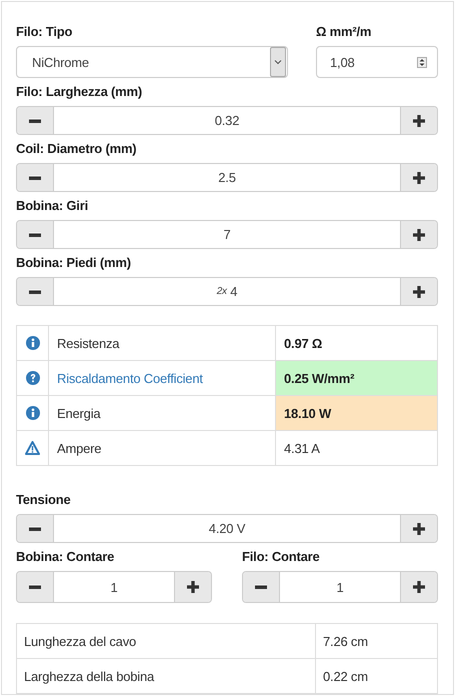  What do you see at coordinates (88, 343) in the screenshot?
I see `result-label: Resistenza` at bounding box center [88, 343].